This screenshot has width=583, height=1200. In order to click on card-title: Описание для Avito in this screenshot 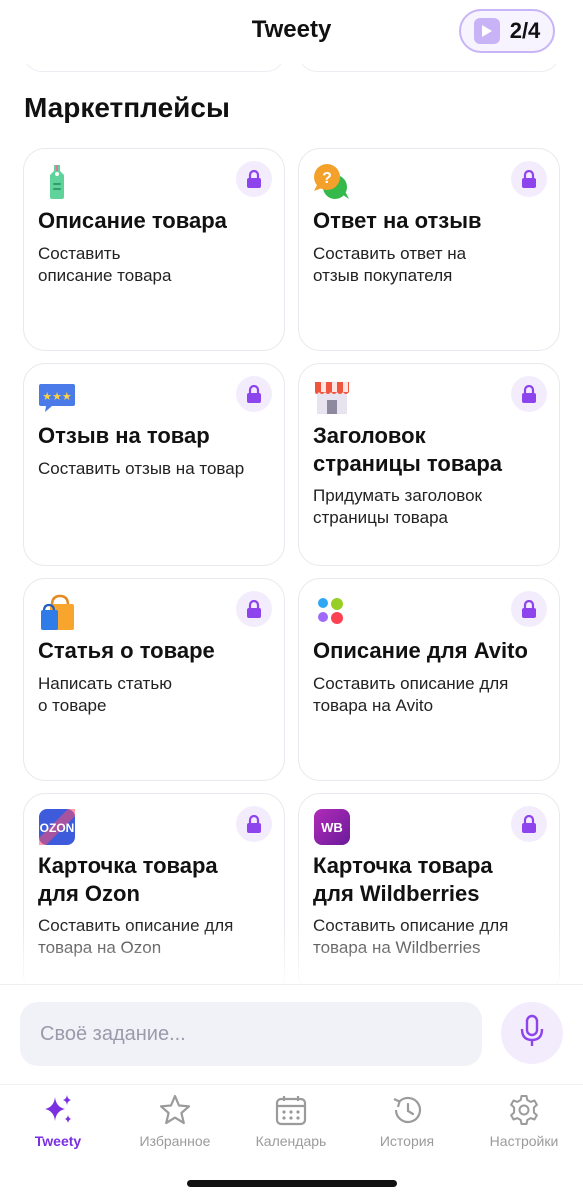, I will do `click(420, 650)`.